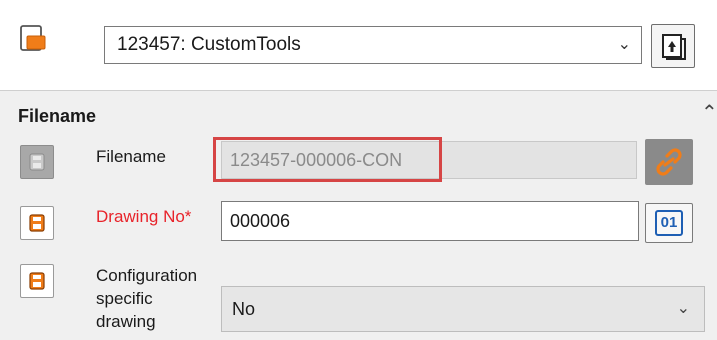 The image size is (717, 340). I want to click on generate-number-button: 01, so click(669, 223).